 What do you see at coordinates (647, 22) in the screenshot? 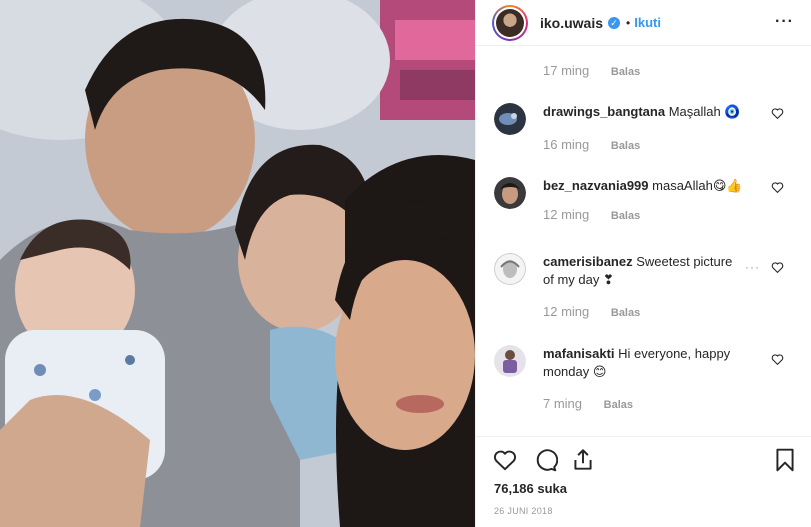
I see `follow-button: Ikuti` at bounding box center [647, 22].